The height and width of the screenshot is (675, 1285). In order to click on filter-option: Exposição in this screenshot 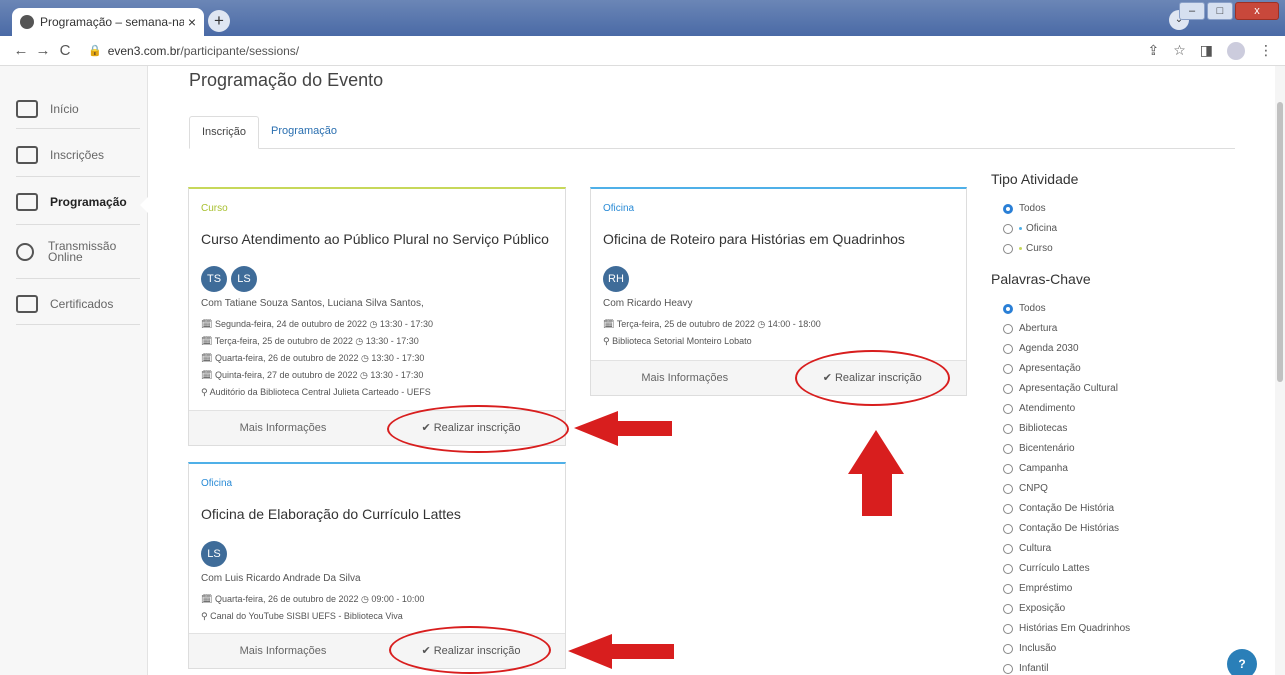, I will do `click(1034, 608)`.